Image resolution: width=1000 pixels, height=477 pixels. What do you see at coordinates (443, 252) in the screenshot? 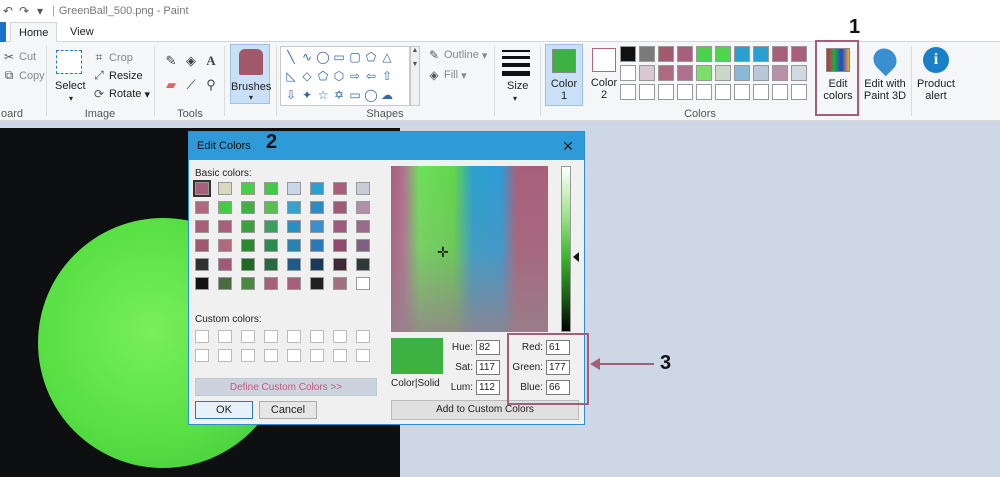
I see `crosshair-icon: ✛` at bounding box center [443, 252].